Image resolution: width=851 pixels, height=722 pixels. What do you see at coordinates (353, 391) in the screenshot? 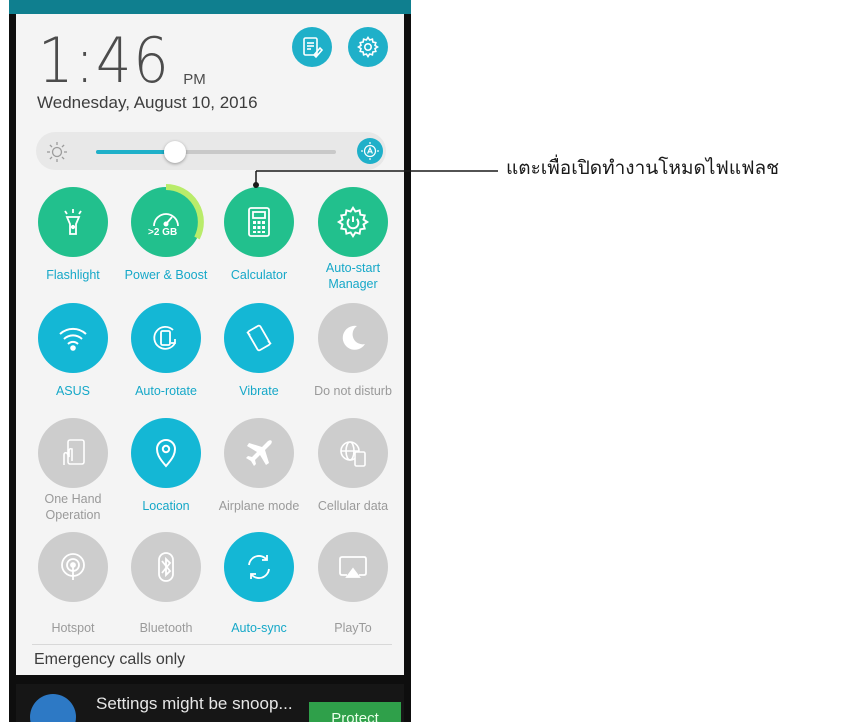
I see `tile-label: Do not disturb` at bounding box center [353, 391].